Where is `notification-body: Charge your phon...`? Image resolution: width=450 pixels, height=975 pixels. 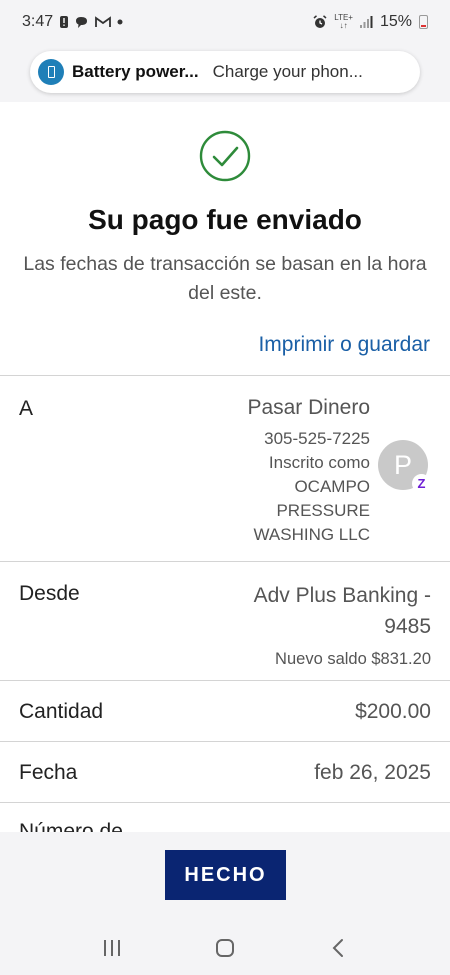 notification-body: Charge your phon... is located at coordinates (287, 71).